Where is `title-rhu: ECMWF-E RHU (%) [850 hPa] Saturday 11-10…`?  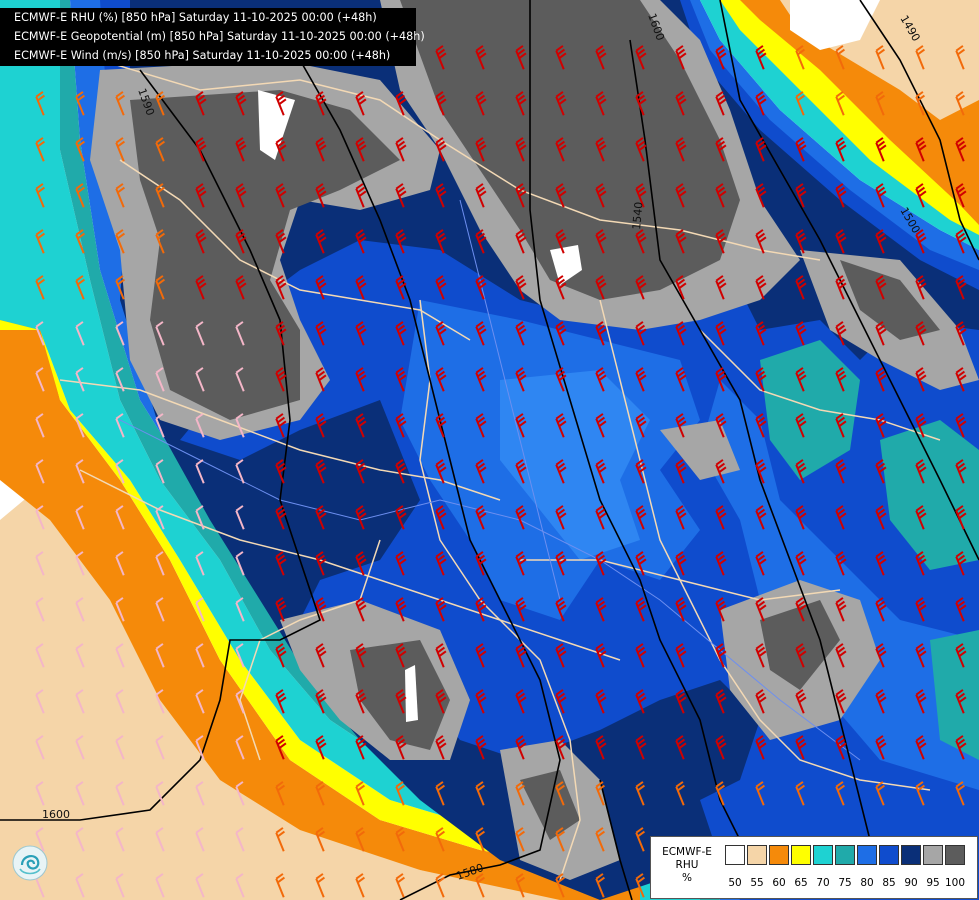 title-rhu: ECMWF-E RHU (%) [850 hPa] Saturday 11-10… is located at coordinates (195, 17).